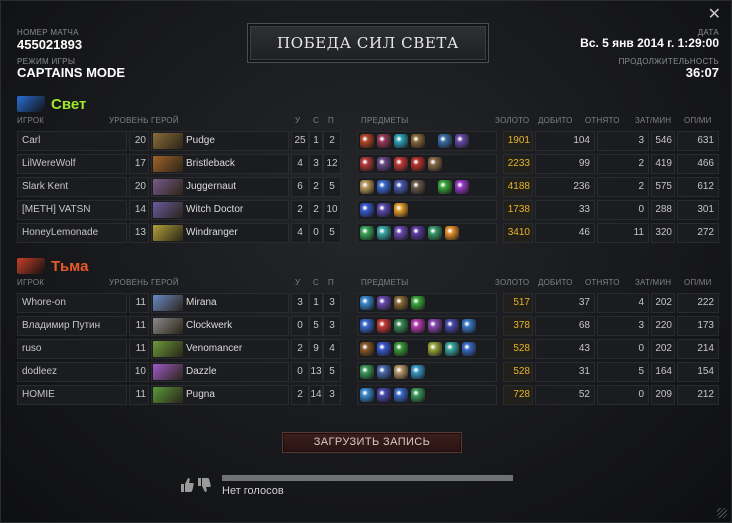 This screenshot has width=732, height=523. Describe the element at coordinates (72, 187) in the screenshot. I see `player-name: Slark Kent` at that location.